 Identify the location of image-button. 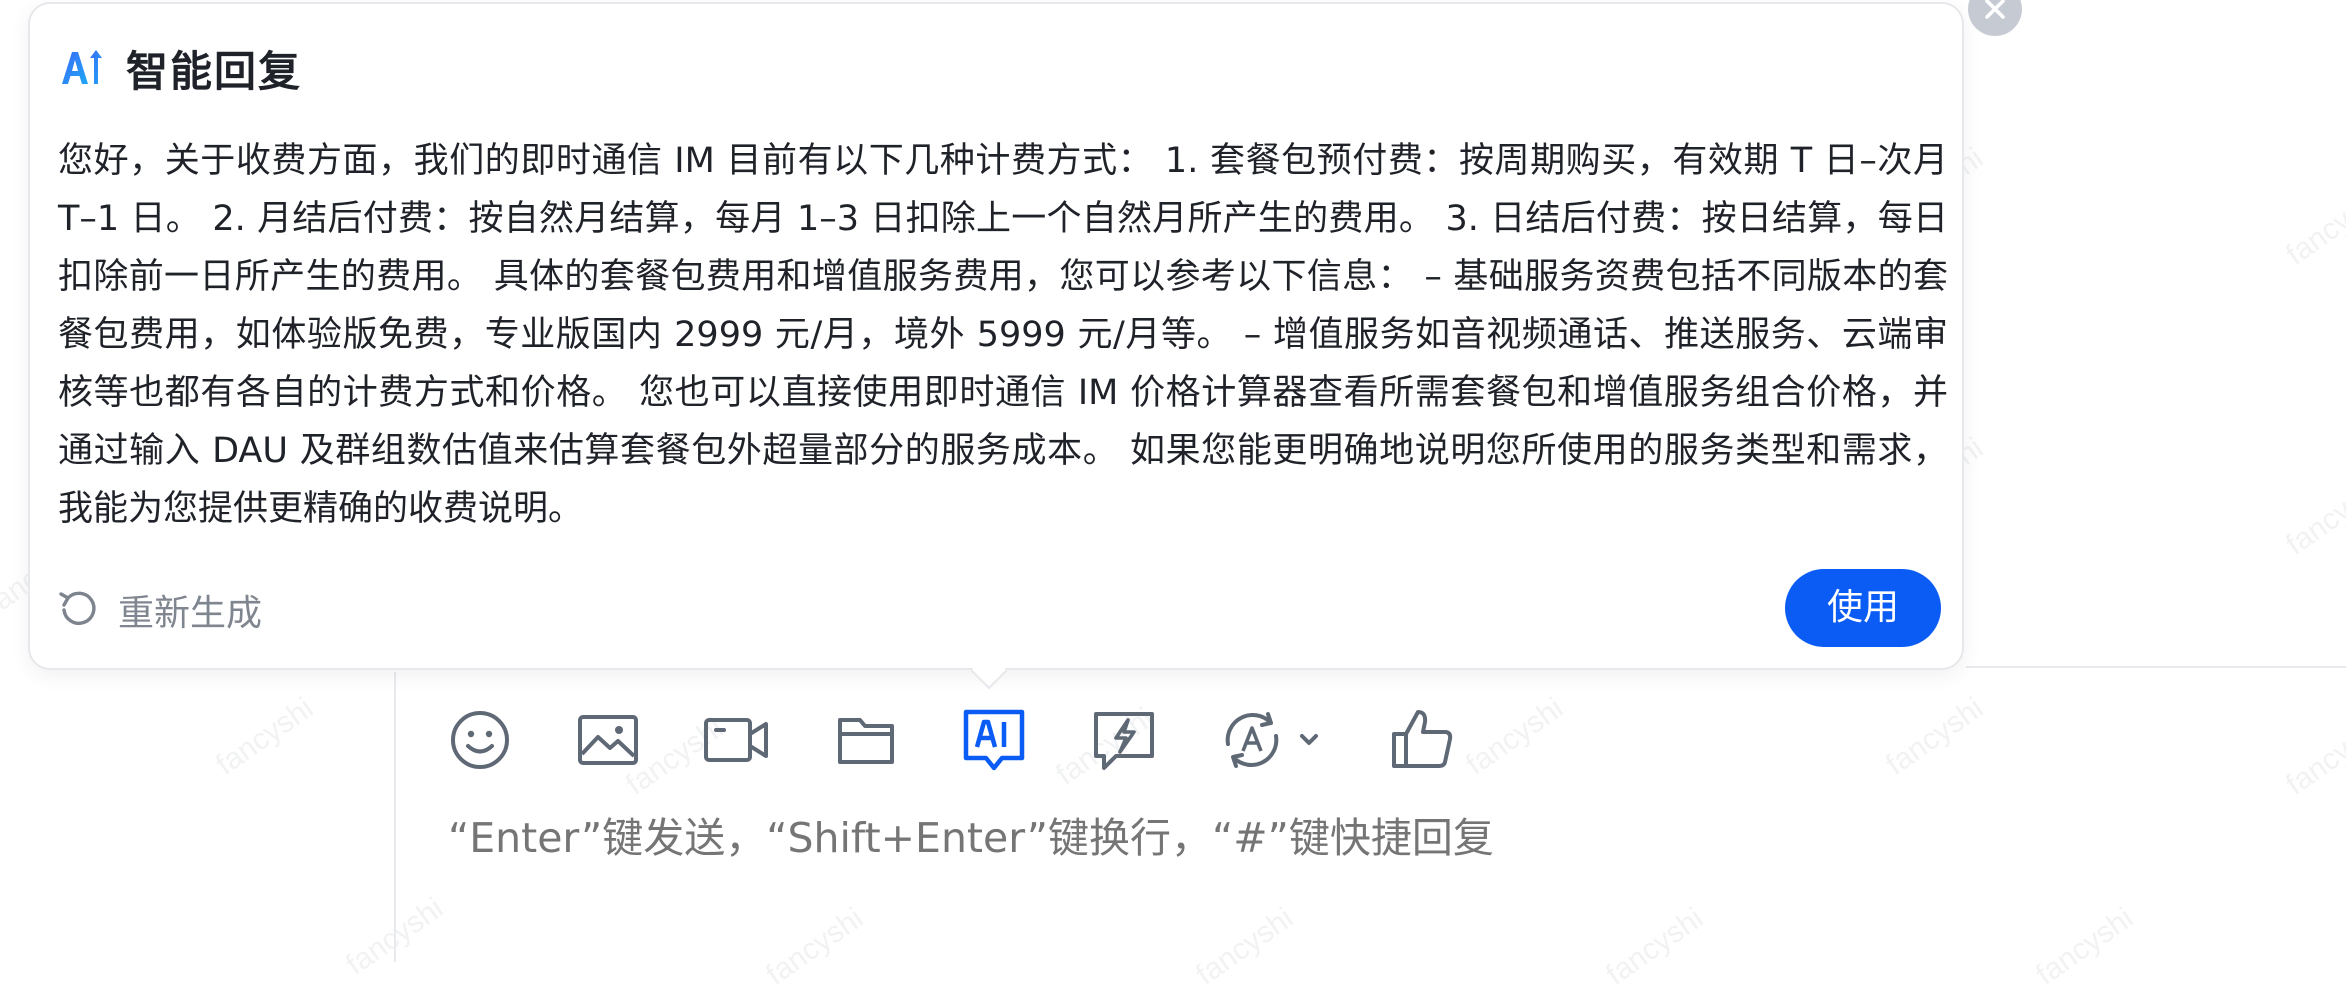
(608, 740).